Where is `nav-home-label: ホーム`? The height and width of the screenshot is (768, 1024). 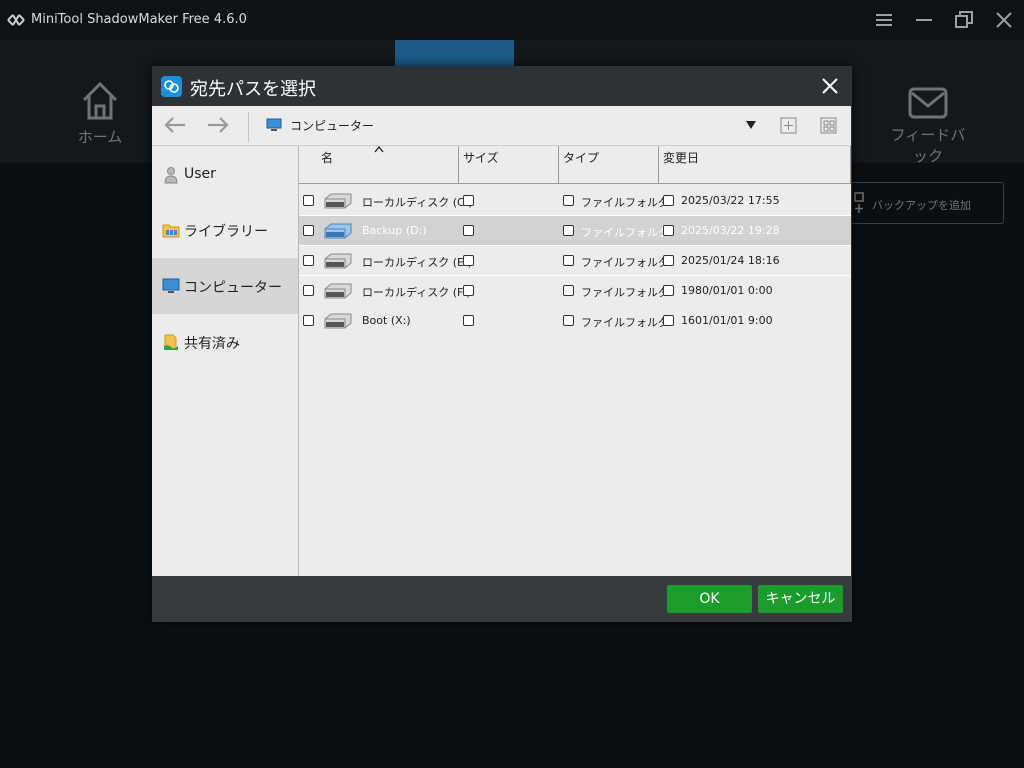 nav-home-label: ホーム is located at coordinates (100, 137).